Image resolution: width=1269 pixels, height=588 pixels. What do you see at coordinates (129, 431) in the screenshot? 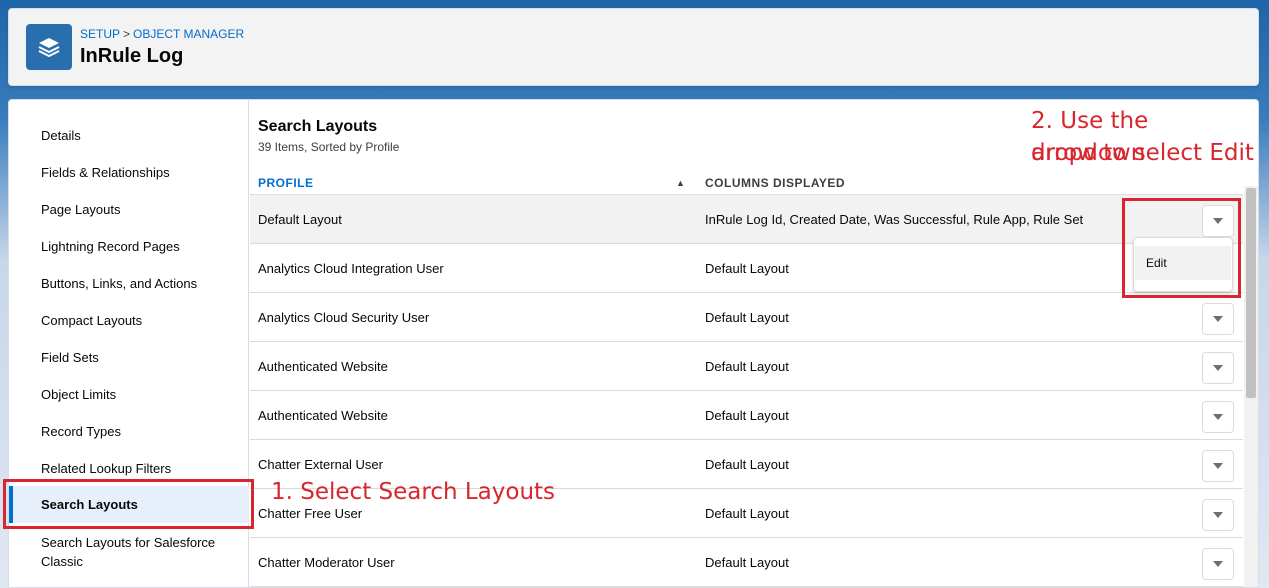
I see `sidebar-item-record-types: Record Types` at bounding box center [129, 431].